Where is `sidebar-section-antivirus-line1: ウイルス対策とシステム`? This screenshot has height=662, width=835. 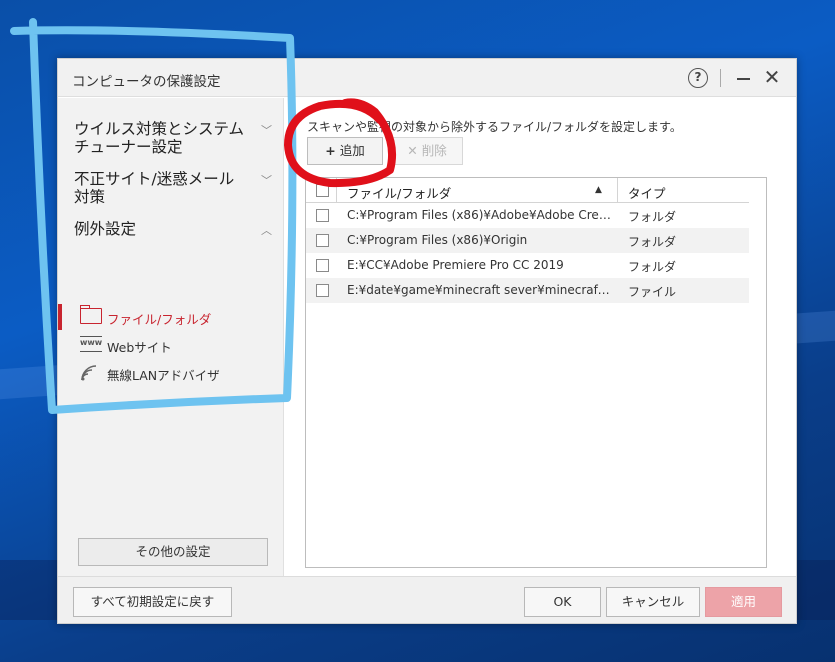 sidebar-section-antivirus-line1: ウイルス対策とシステム is located at coordinates (159, 129).